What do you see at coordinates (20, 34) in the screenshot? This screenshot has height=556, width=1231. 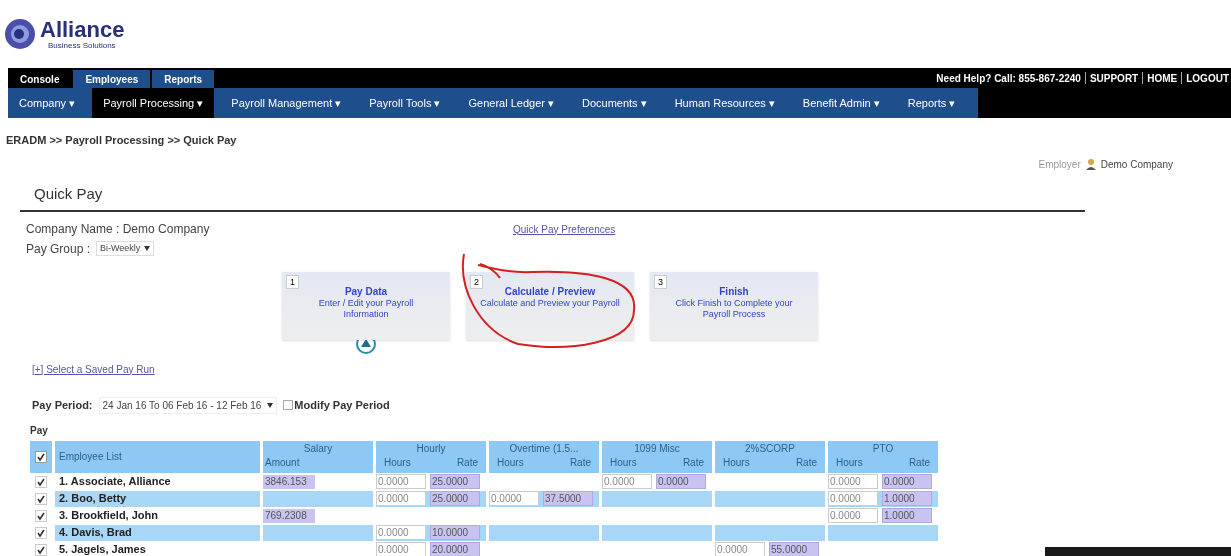 I see `logo-icon` at bounding box center [20, 34].